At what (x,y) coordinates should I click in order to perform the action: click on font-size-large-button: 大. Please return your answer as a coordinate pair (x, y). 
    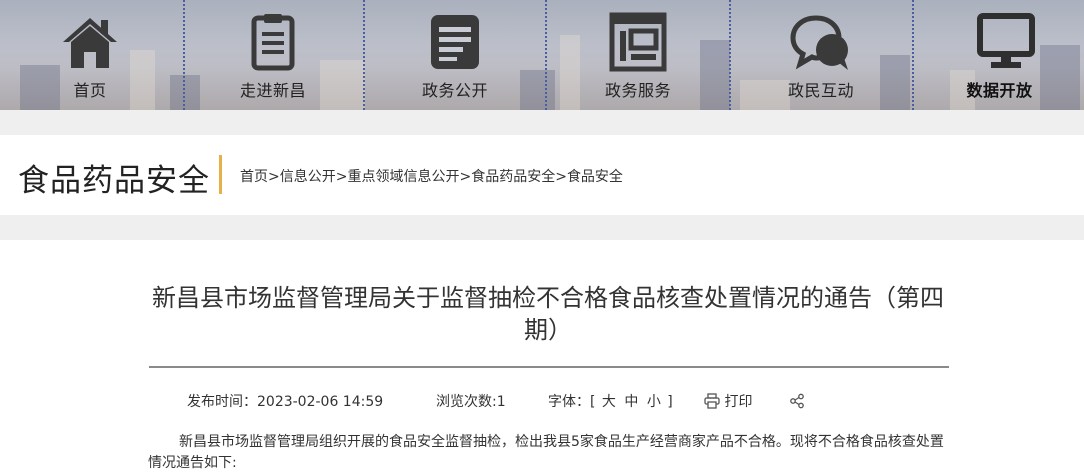
    Looking at the image, I should click on (609, 402).